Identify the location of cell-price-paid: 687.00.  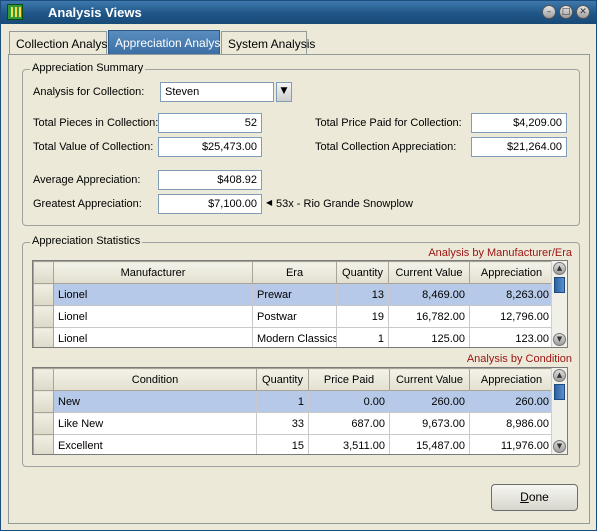
(349, 423).